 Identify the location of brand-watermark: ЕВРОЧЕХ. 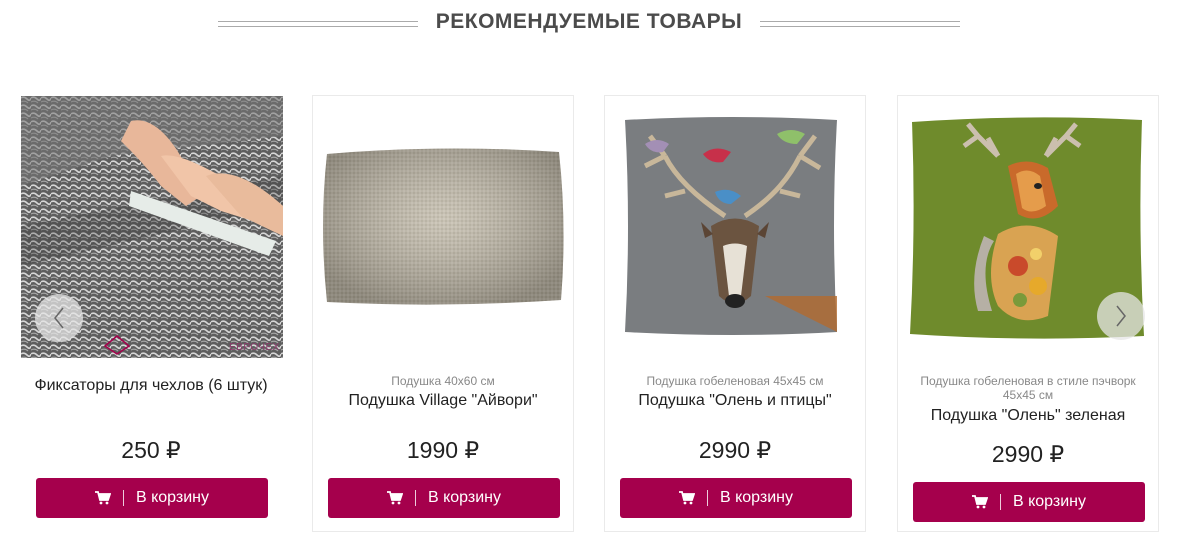
(254, 347).